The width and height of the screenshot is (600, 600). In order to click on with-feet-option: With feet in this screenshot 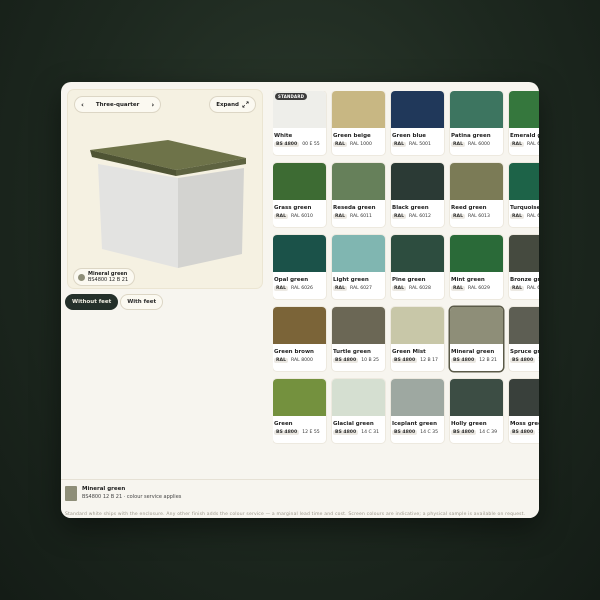, I will do `click(142, 302)`.